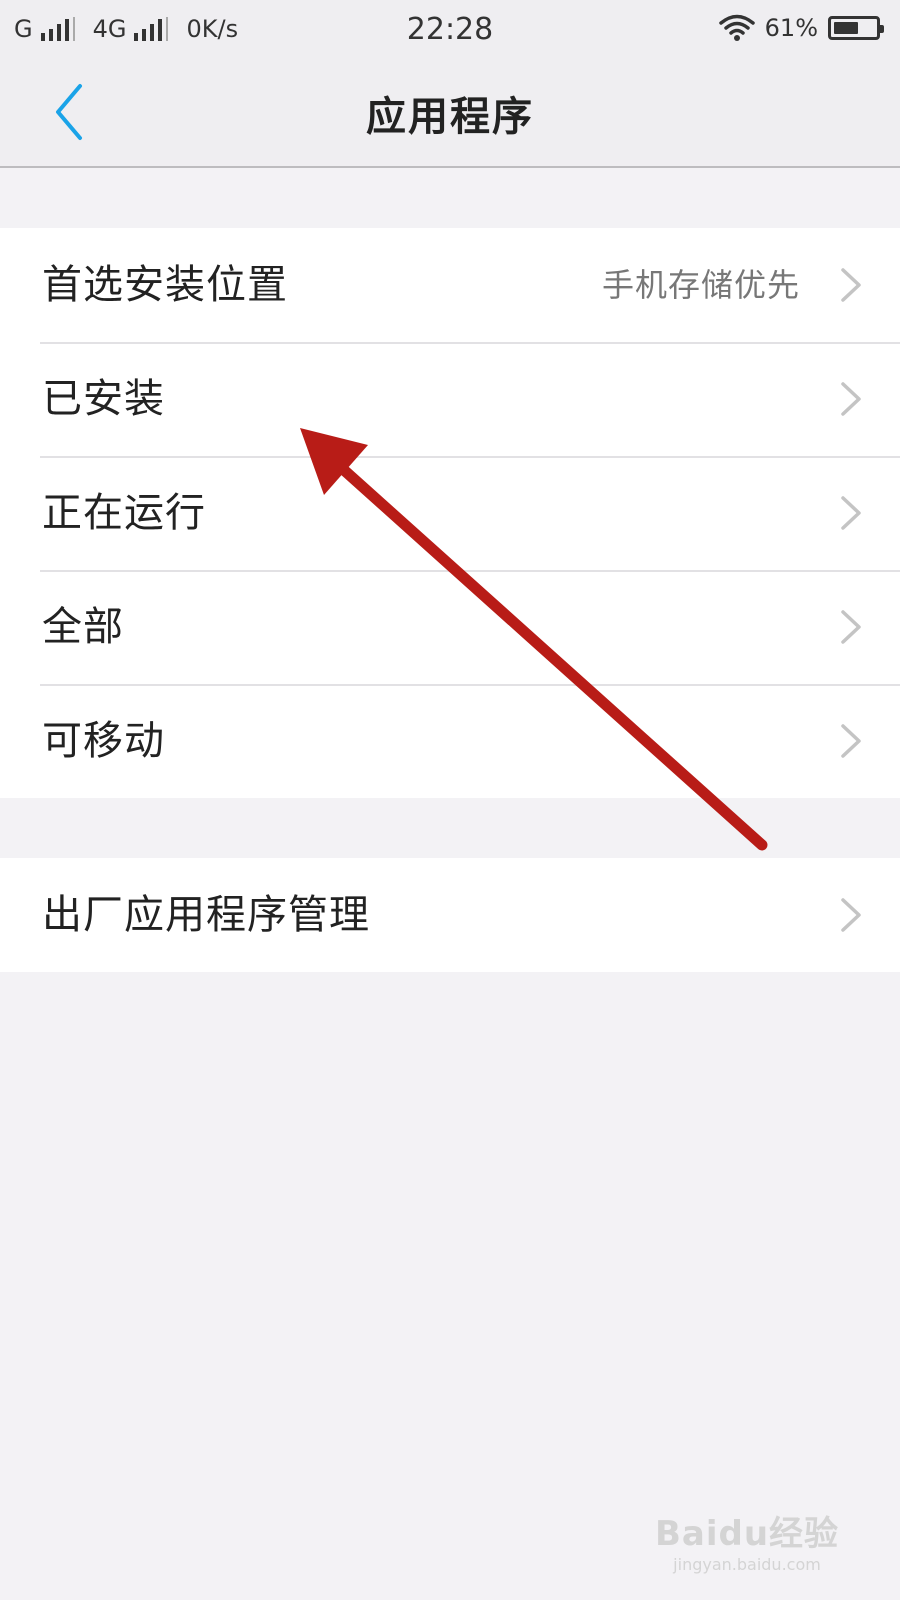  I want to click on settings-row-movable: 可移动, so click(450, 741).